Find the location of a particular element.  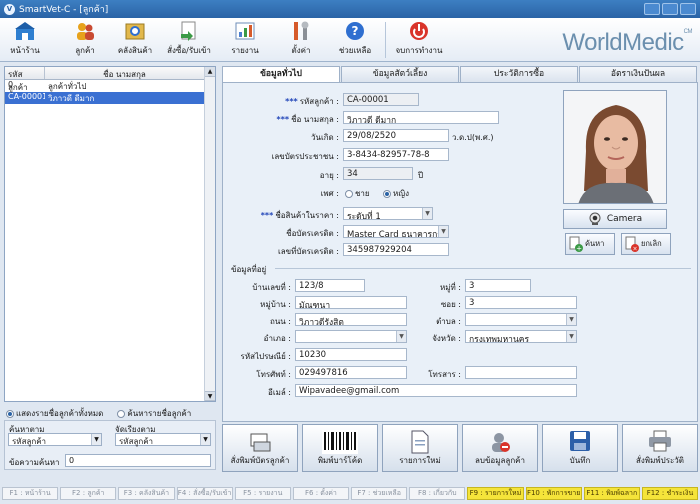

price-level-select: ระดับที่ 1 ▼ is located at coordinates (388, 213).